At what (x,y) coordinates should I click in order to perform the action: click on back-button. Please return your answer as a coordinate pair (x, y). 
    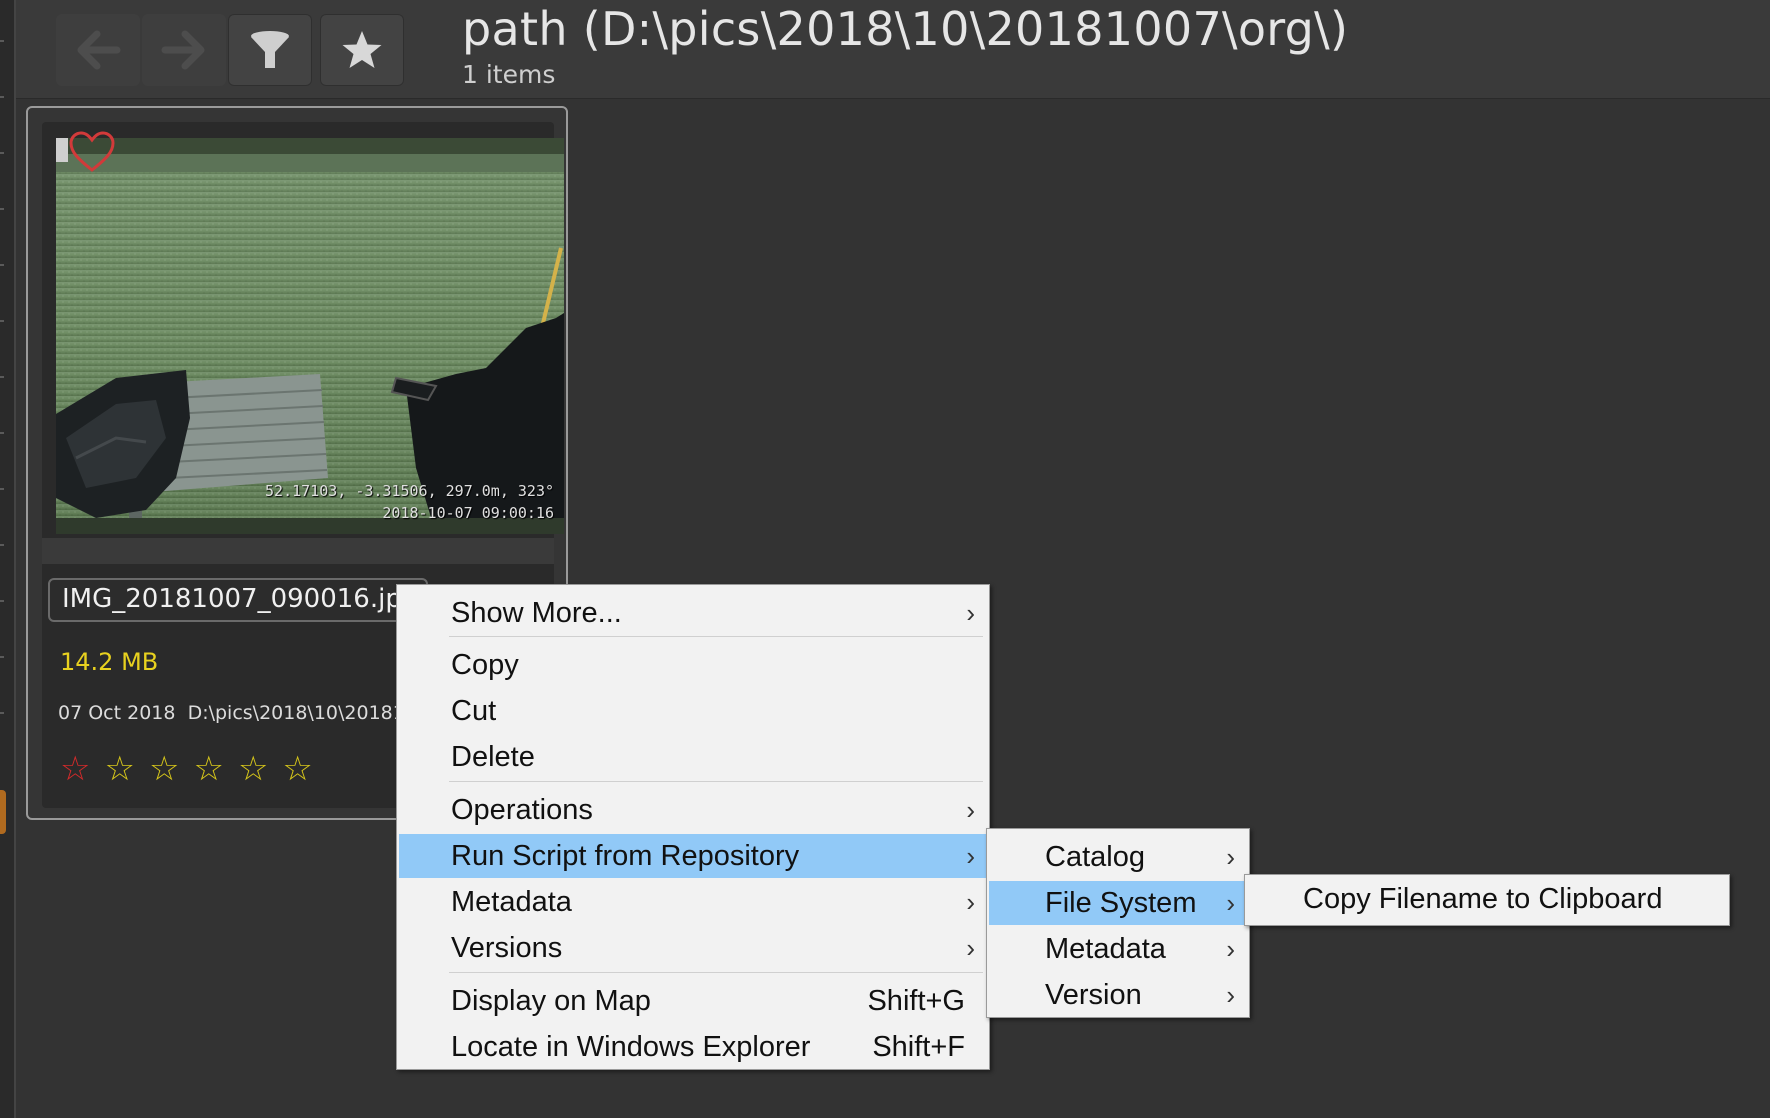
    Looking at the image, I should click on (98, 50).